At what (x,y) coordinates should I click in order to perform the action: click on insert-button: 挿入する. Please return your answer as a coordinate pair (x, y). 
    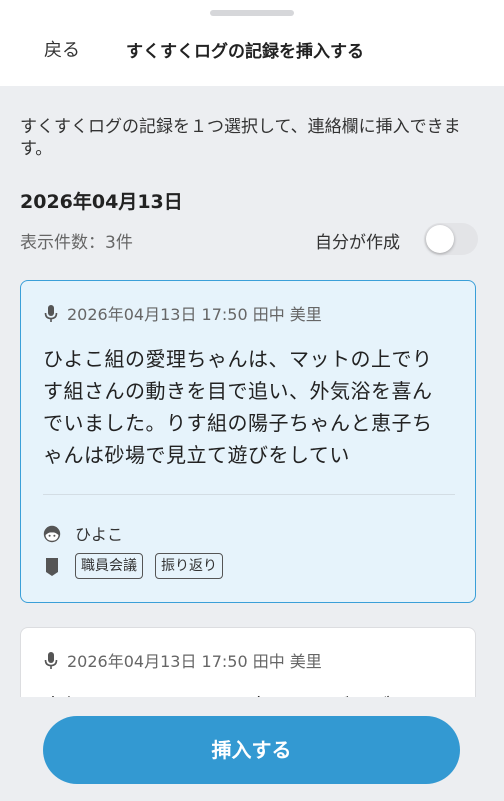
    Looking at the image, I should click on (251, 750).